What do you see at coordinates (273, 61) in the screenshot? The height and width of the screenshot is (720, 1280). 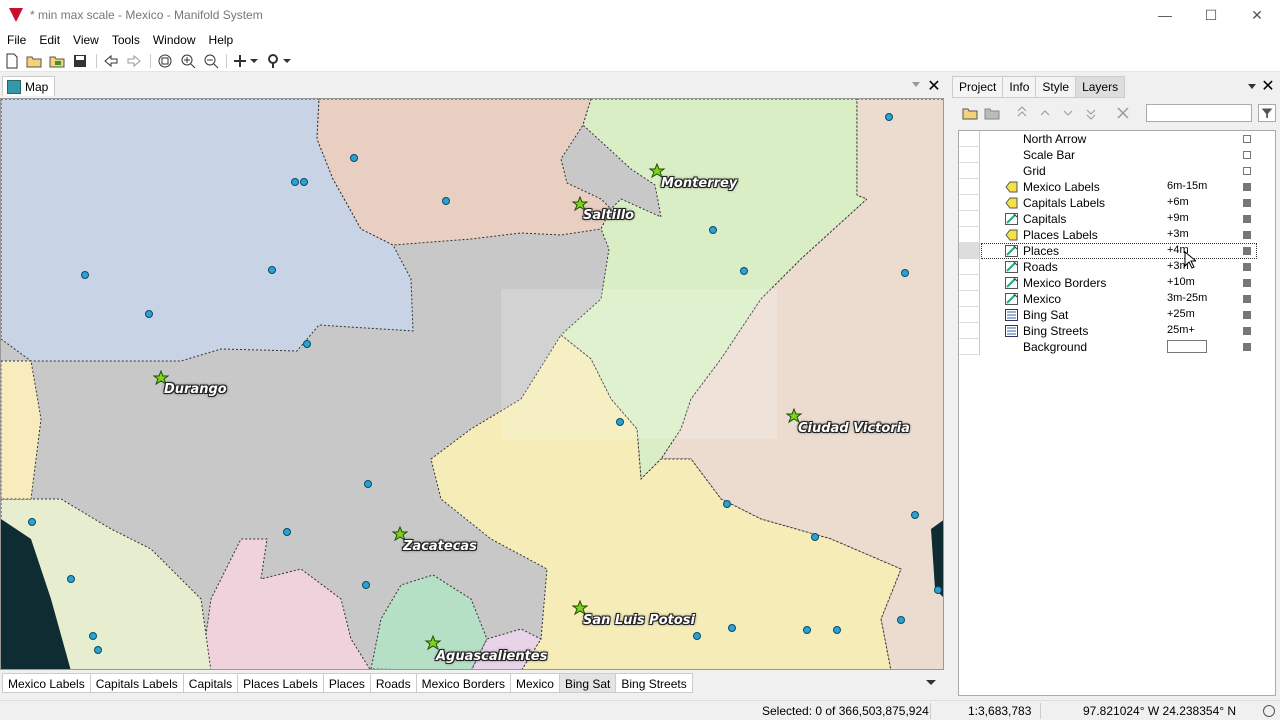 I see `location-pin-icon` at bounding box center [273, 61].